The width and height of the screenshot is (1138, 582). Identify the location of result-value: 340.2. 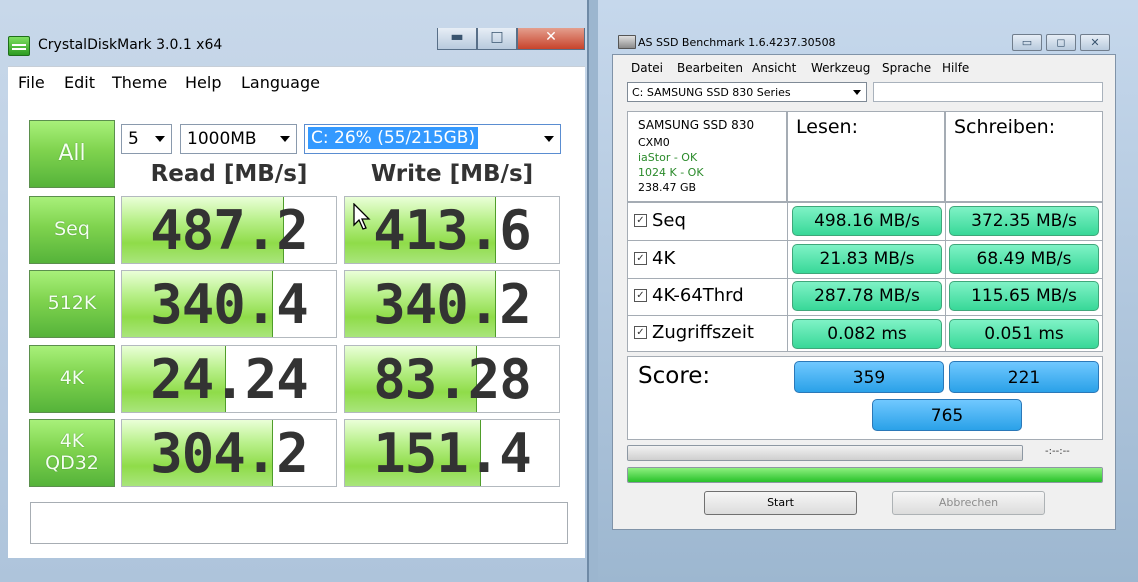
(452, 304).